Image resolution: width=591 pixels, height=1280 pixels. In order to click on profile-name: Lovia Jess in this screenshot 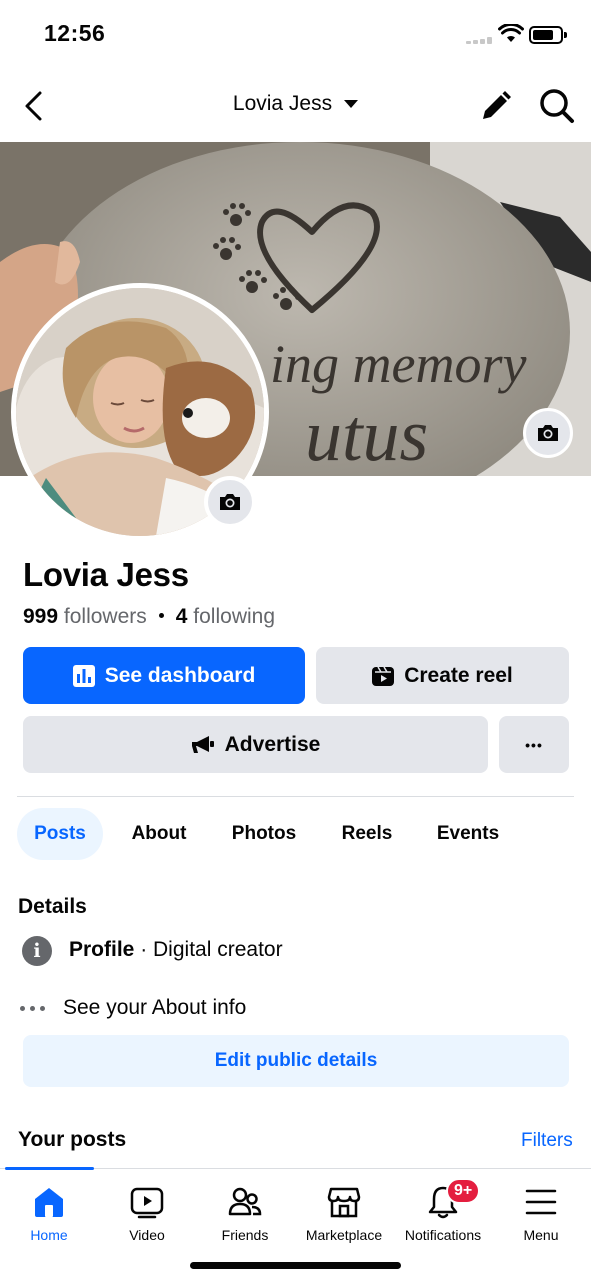, I will do `click(106, 574)`.